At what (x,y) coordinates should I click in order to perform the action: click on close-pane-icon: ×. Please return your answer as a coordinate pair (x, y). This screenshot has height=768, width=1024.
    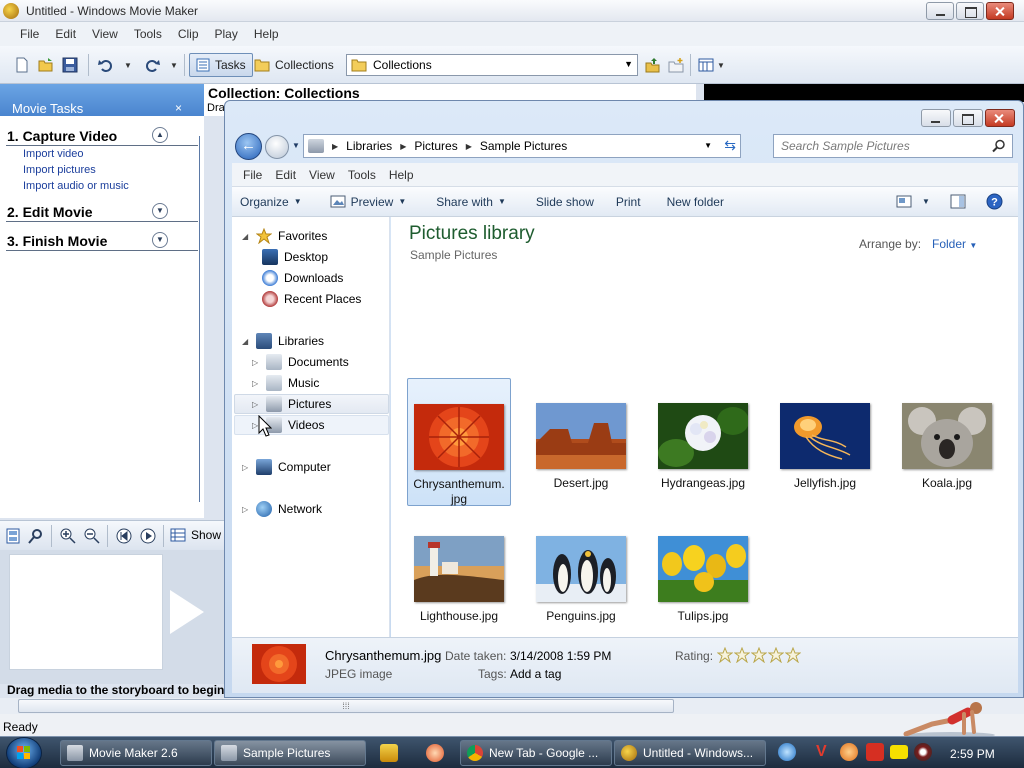
    Looking at the image, I should click on (178, 108).